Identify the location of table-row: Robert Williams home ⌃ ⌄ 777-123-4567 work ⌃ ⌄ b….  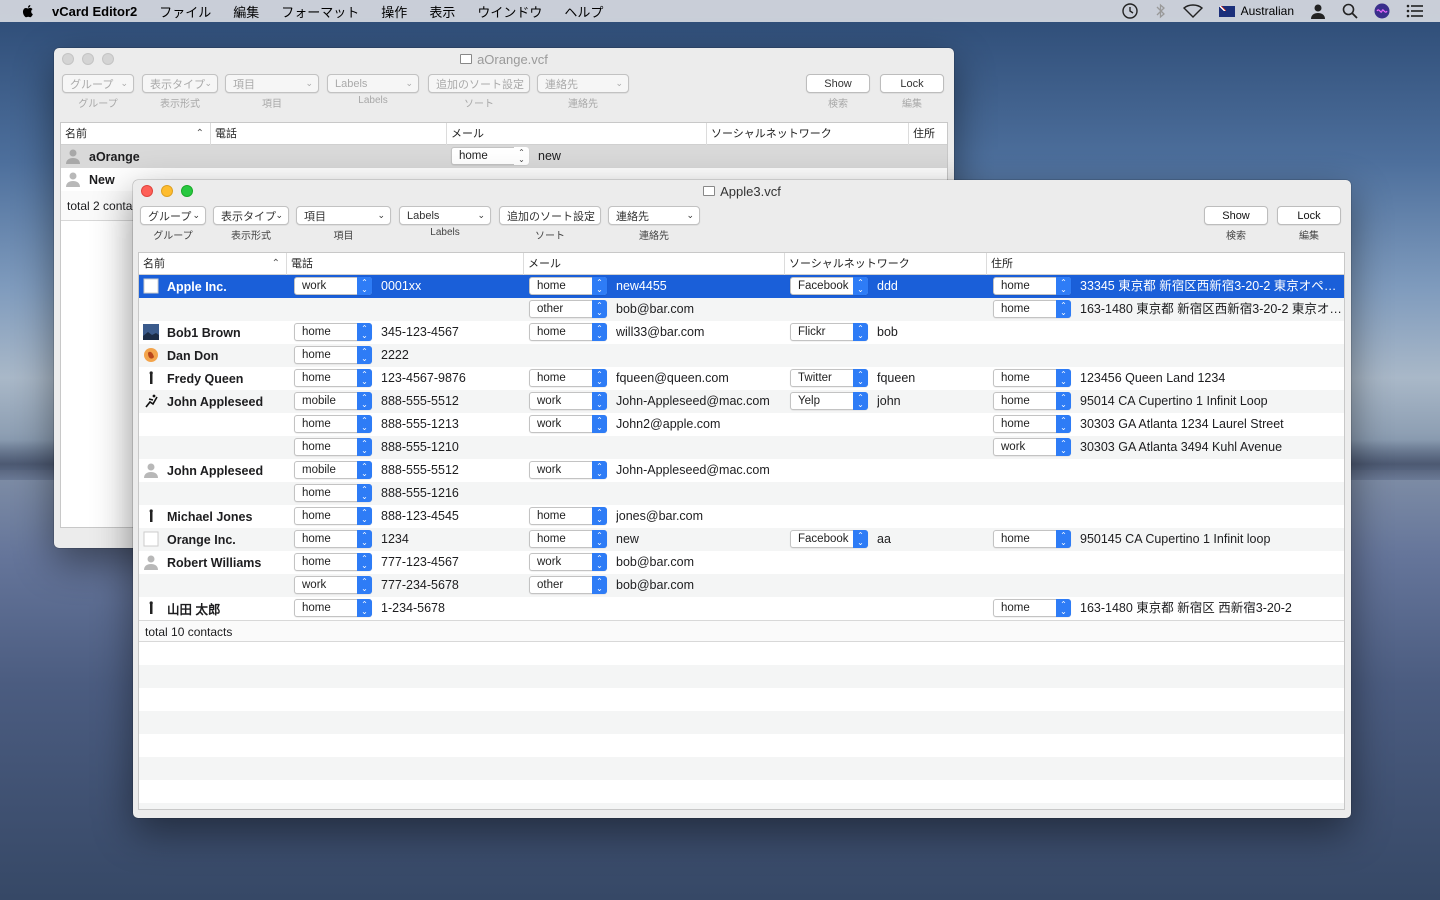
(741, 562).